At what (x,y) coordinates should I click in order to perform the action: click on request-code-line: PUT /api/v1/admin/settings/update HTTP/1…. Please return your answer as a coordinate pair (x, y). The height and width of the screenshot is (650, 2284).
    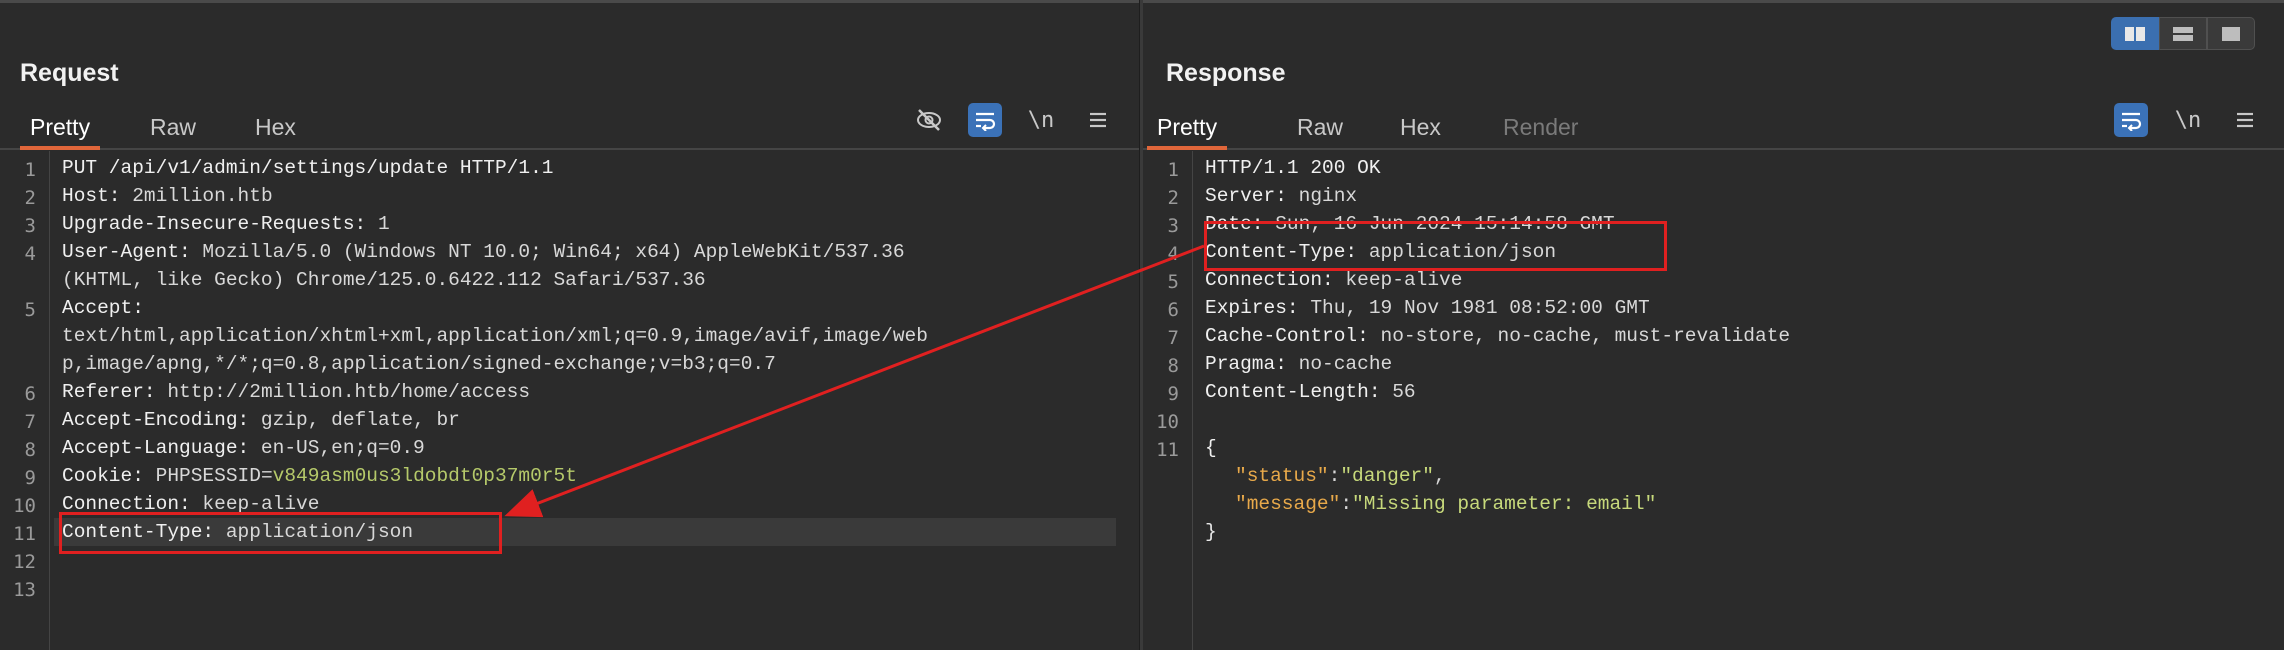
    Looking at the image, I should click on (307, 168).